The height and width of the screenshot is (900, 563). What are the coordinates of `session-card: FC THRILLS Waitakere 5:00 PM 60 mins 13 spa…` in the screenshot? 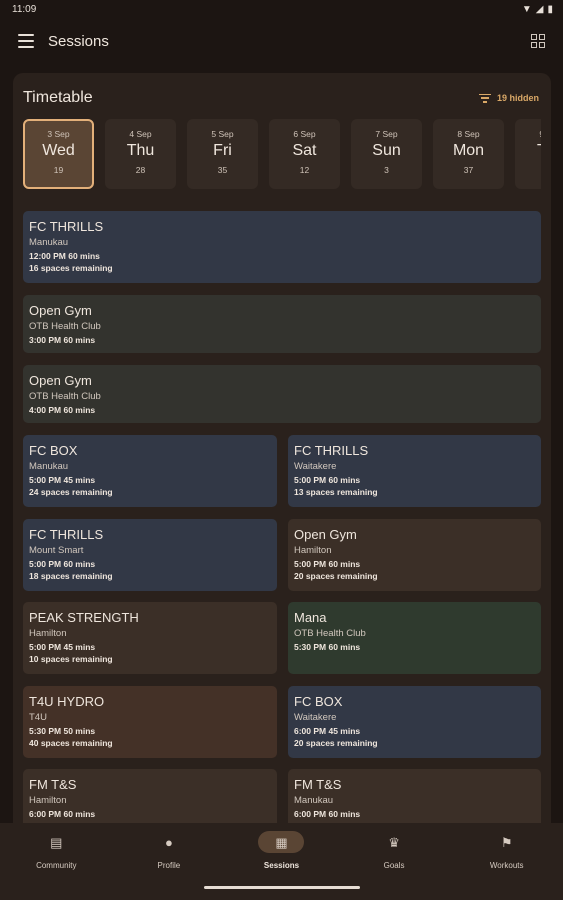 It's located at (414, 471).